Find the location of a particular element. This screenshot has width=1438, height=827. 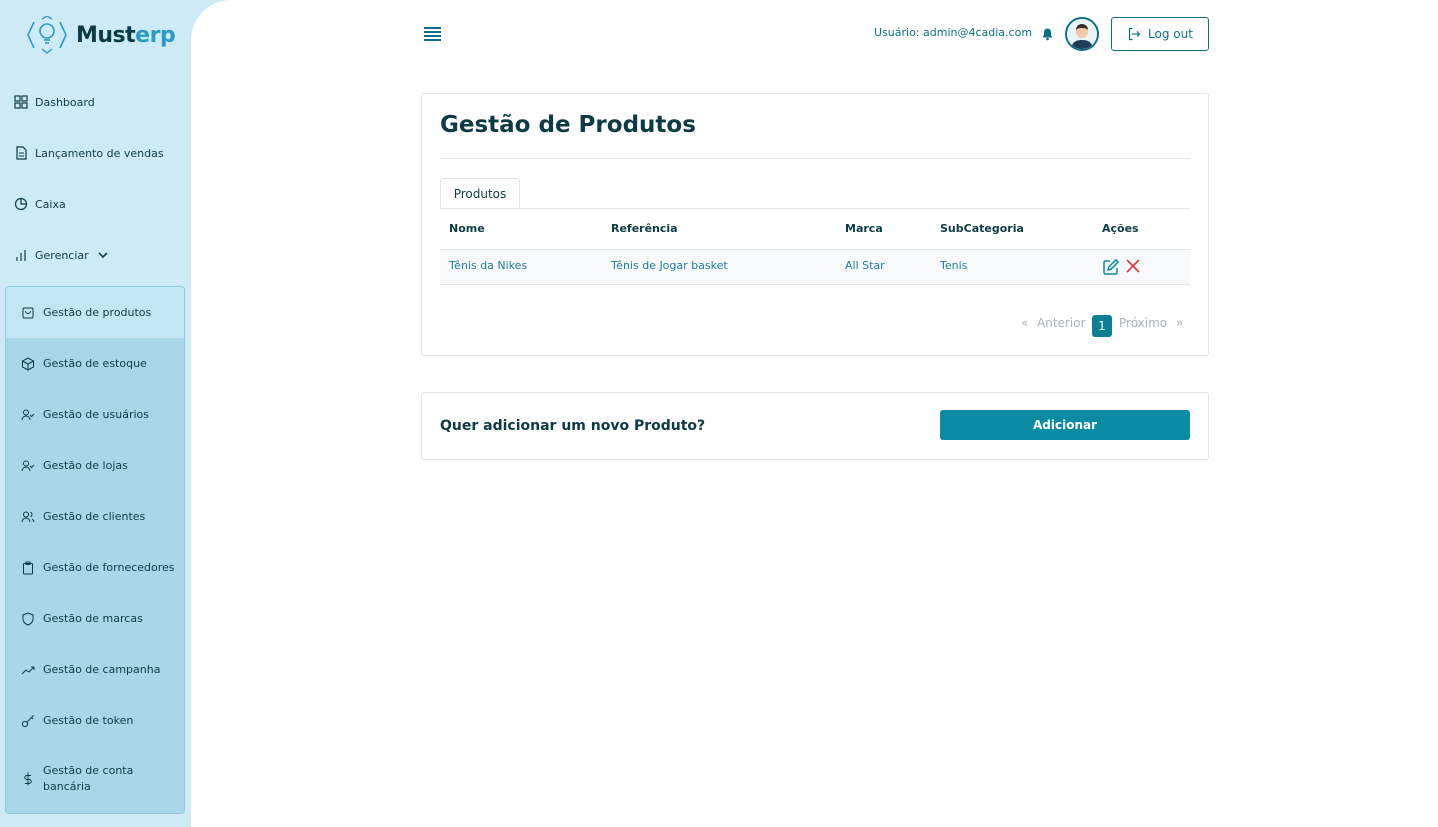

sidebar-item-gestao-conta-bancaria: Gestão de conta bancária is located at coordinates (95, 779).